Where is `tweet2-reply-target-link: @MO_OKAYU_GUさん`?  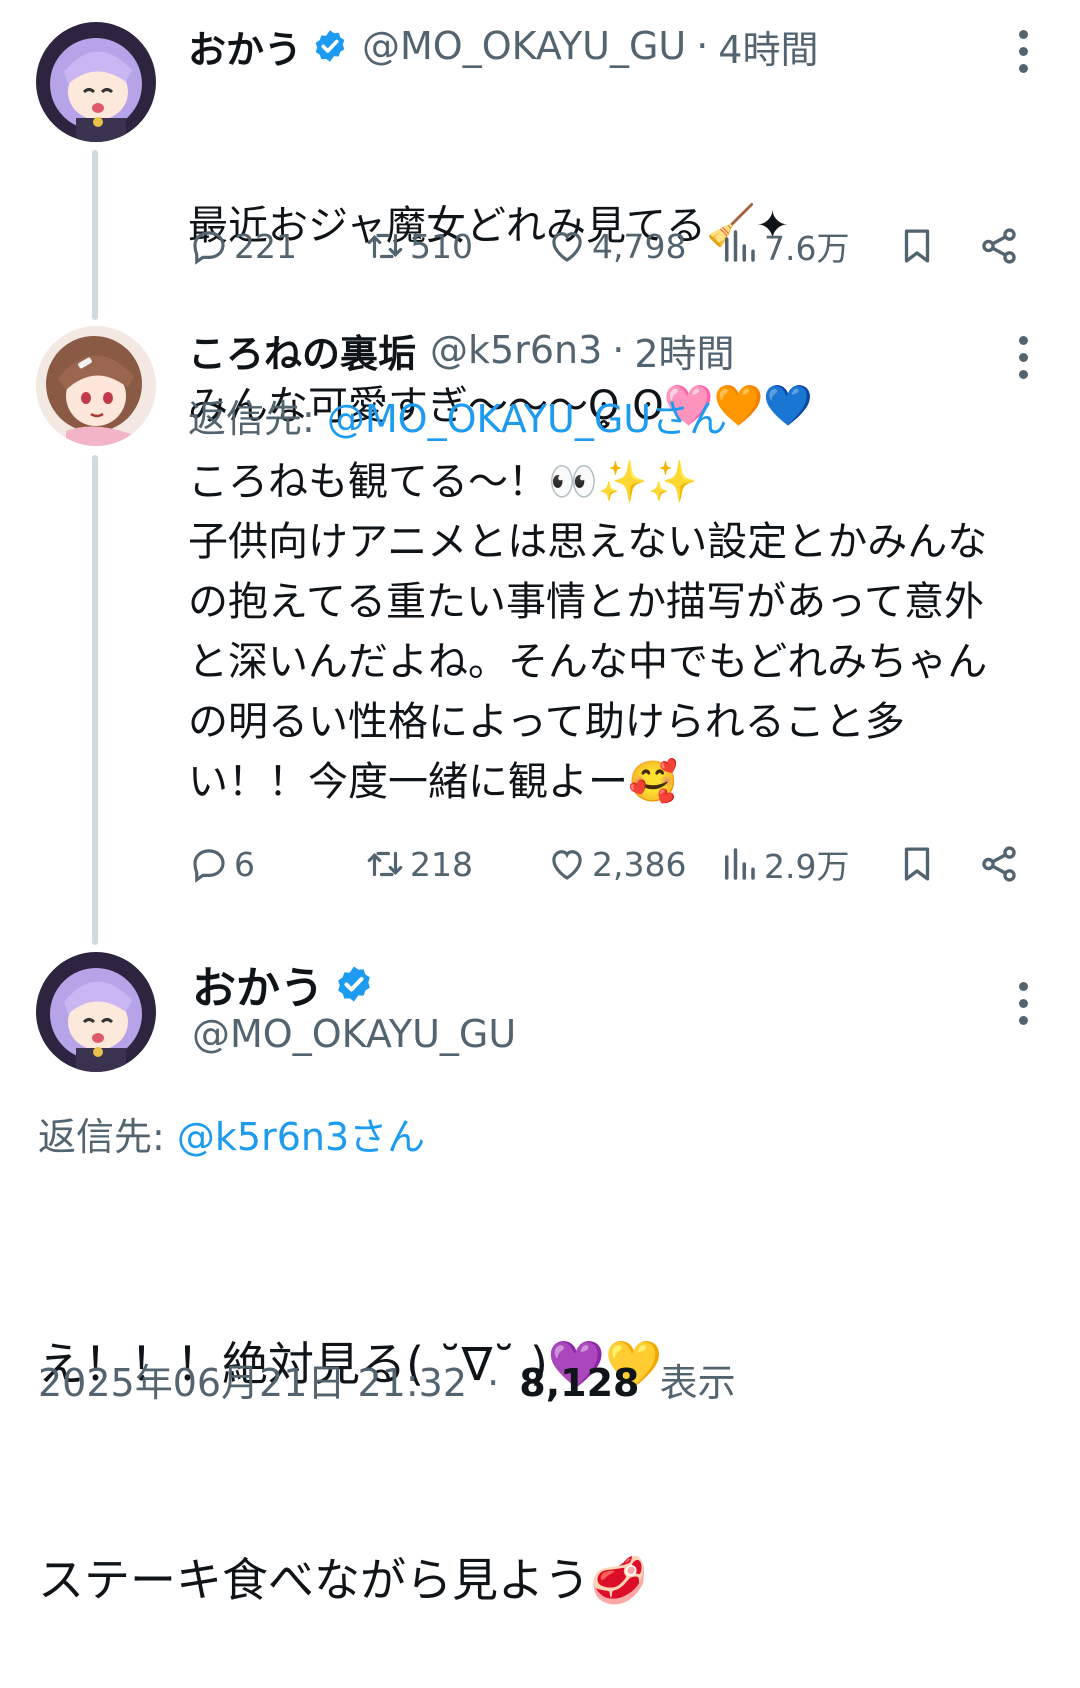 tweet2-reply-target-link: @MO_OKAYU_GUさん is located at coordinates (527, 419).